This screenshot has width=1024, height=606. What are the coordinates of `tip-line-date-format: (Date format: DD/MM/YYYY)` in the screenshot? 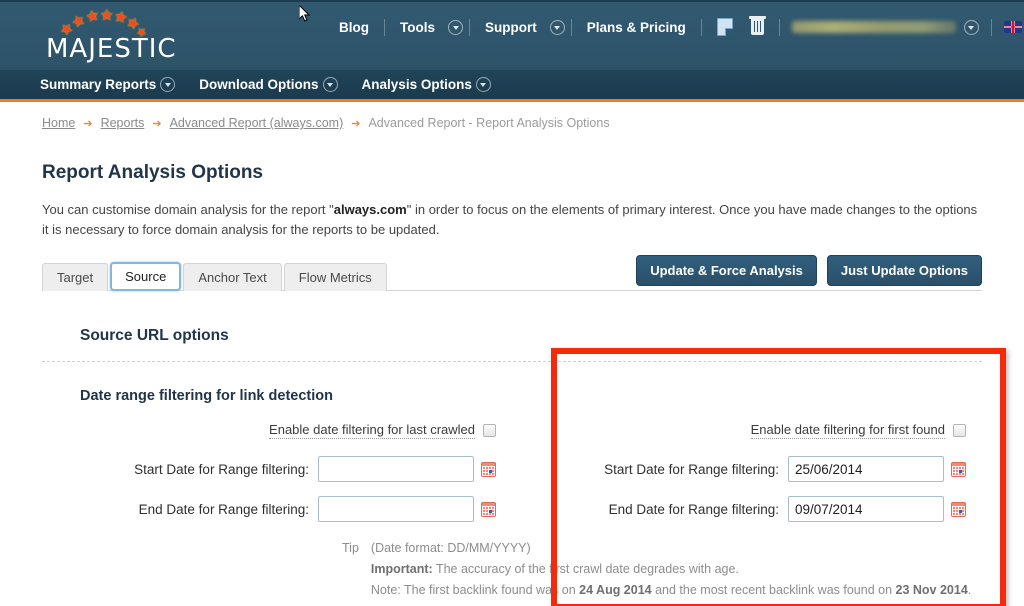 It's located at (450, 548).